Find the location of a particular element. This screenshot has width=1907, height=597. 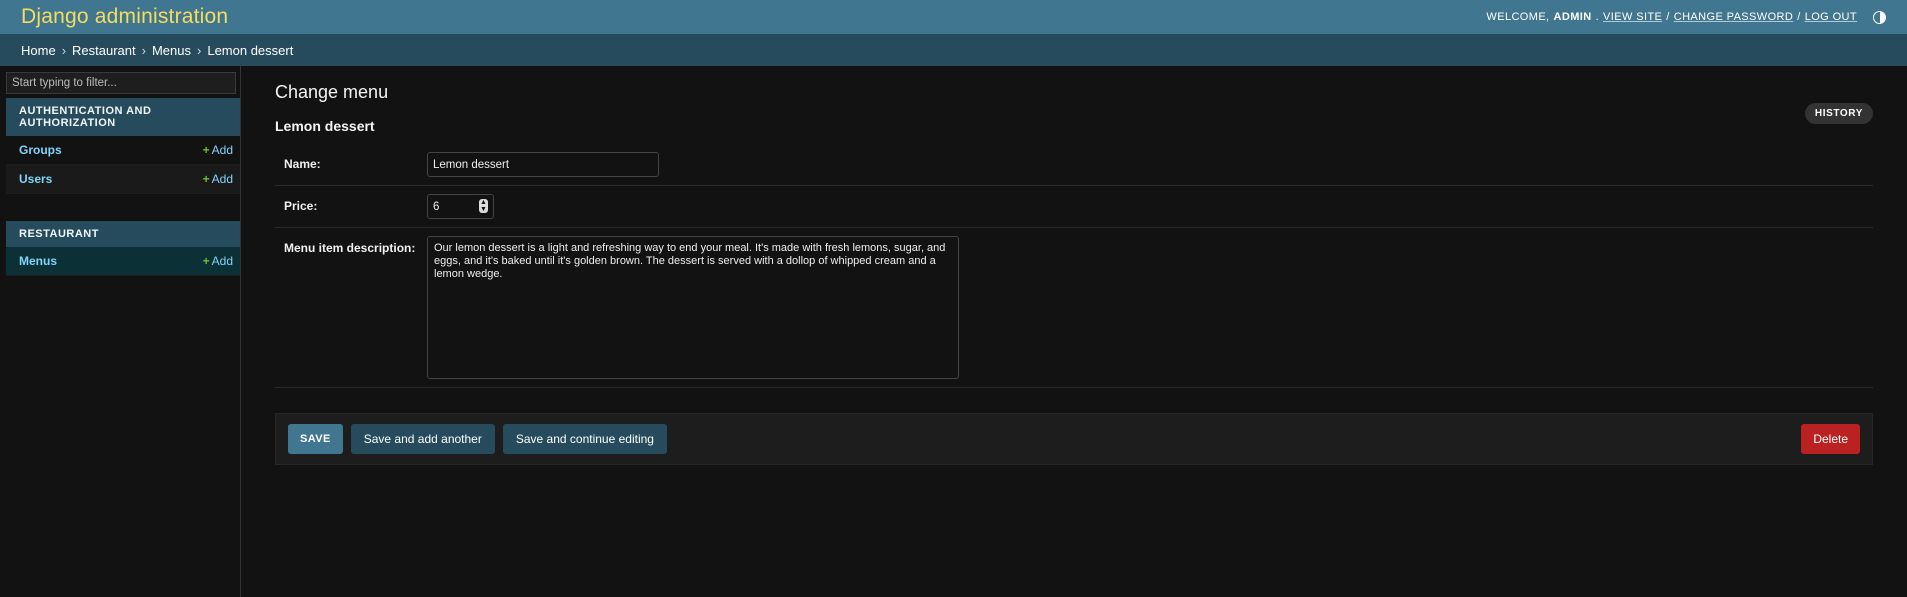

change-password-link: CHANGE PASSWORD is located at coordinates (1733, 17).